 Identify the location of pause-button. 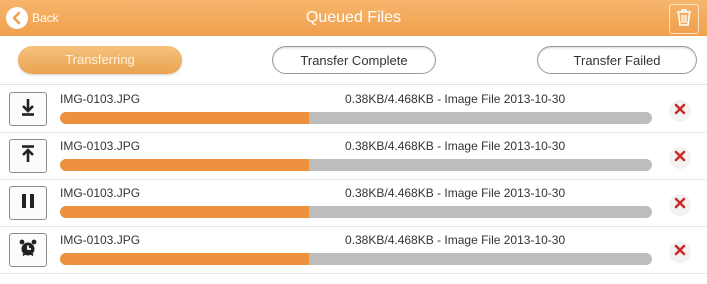
(28, 203).